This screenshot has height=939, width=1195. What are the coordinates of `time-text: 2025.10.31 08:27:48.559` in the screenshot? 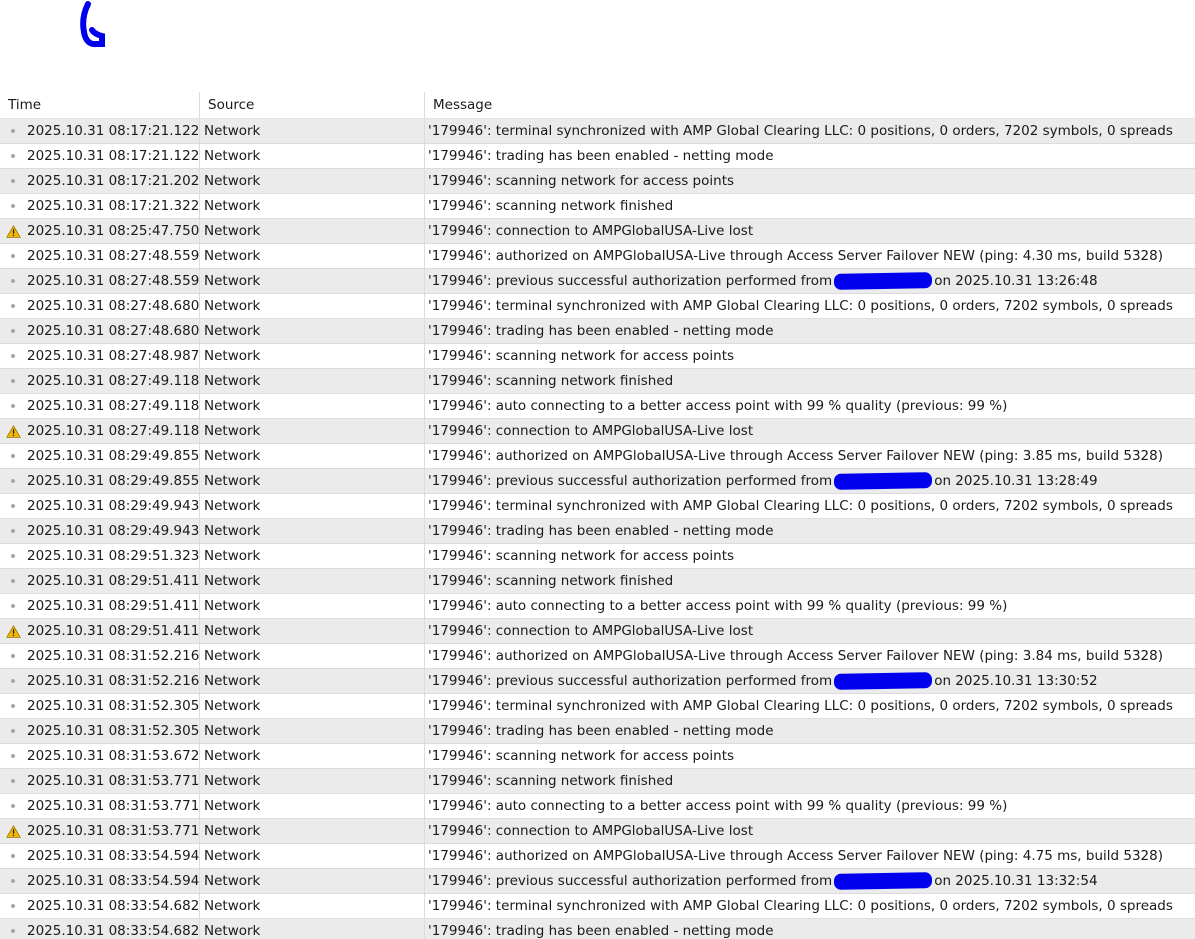 It's located at (113, 281).